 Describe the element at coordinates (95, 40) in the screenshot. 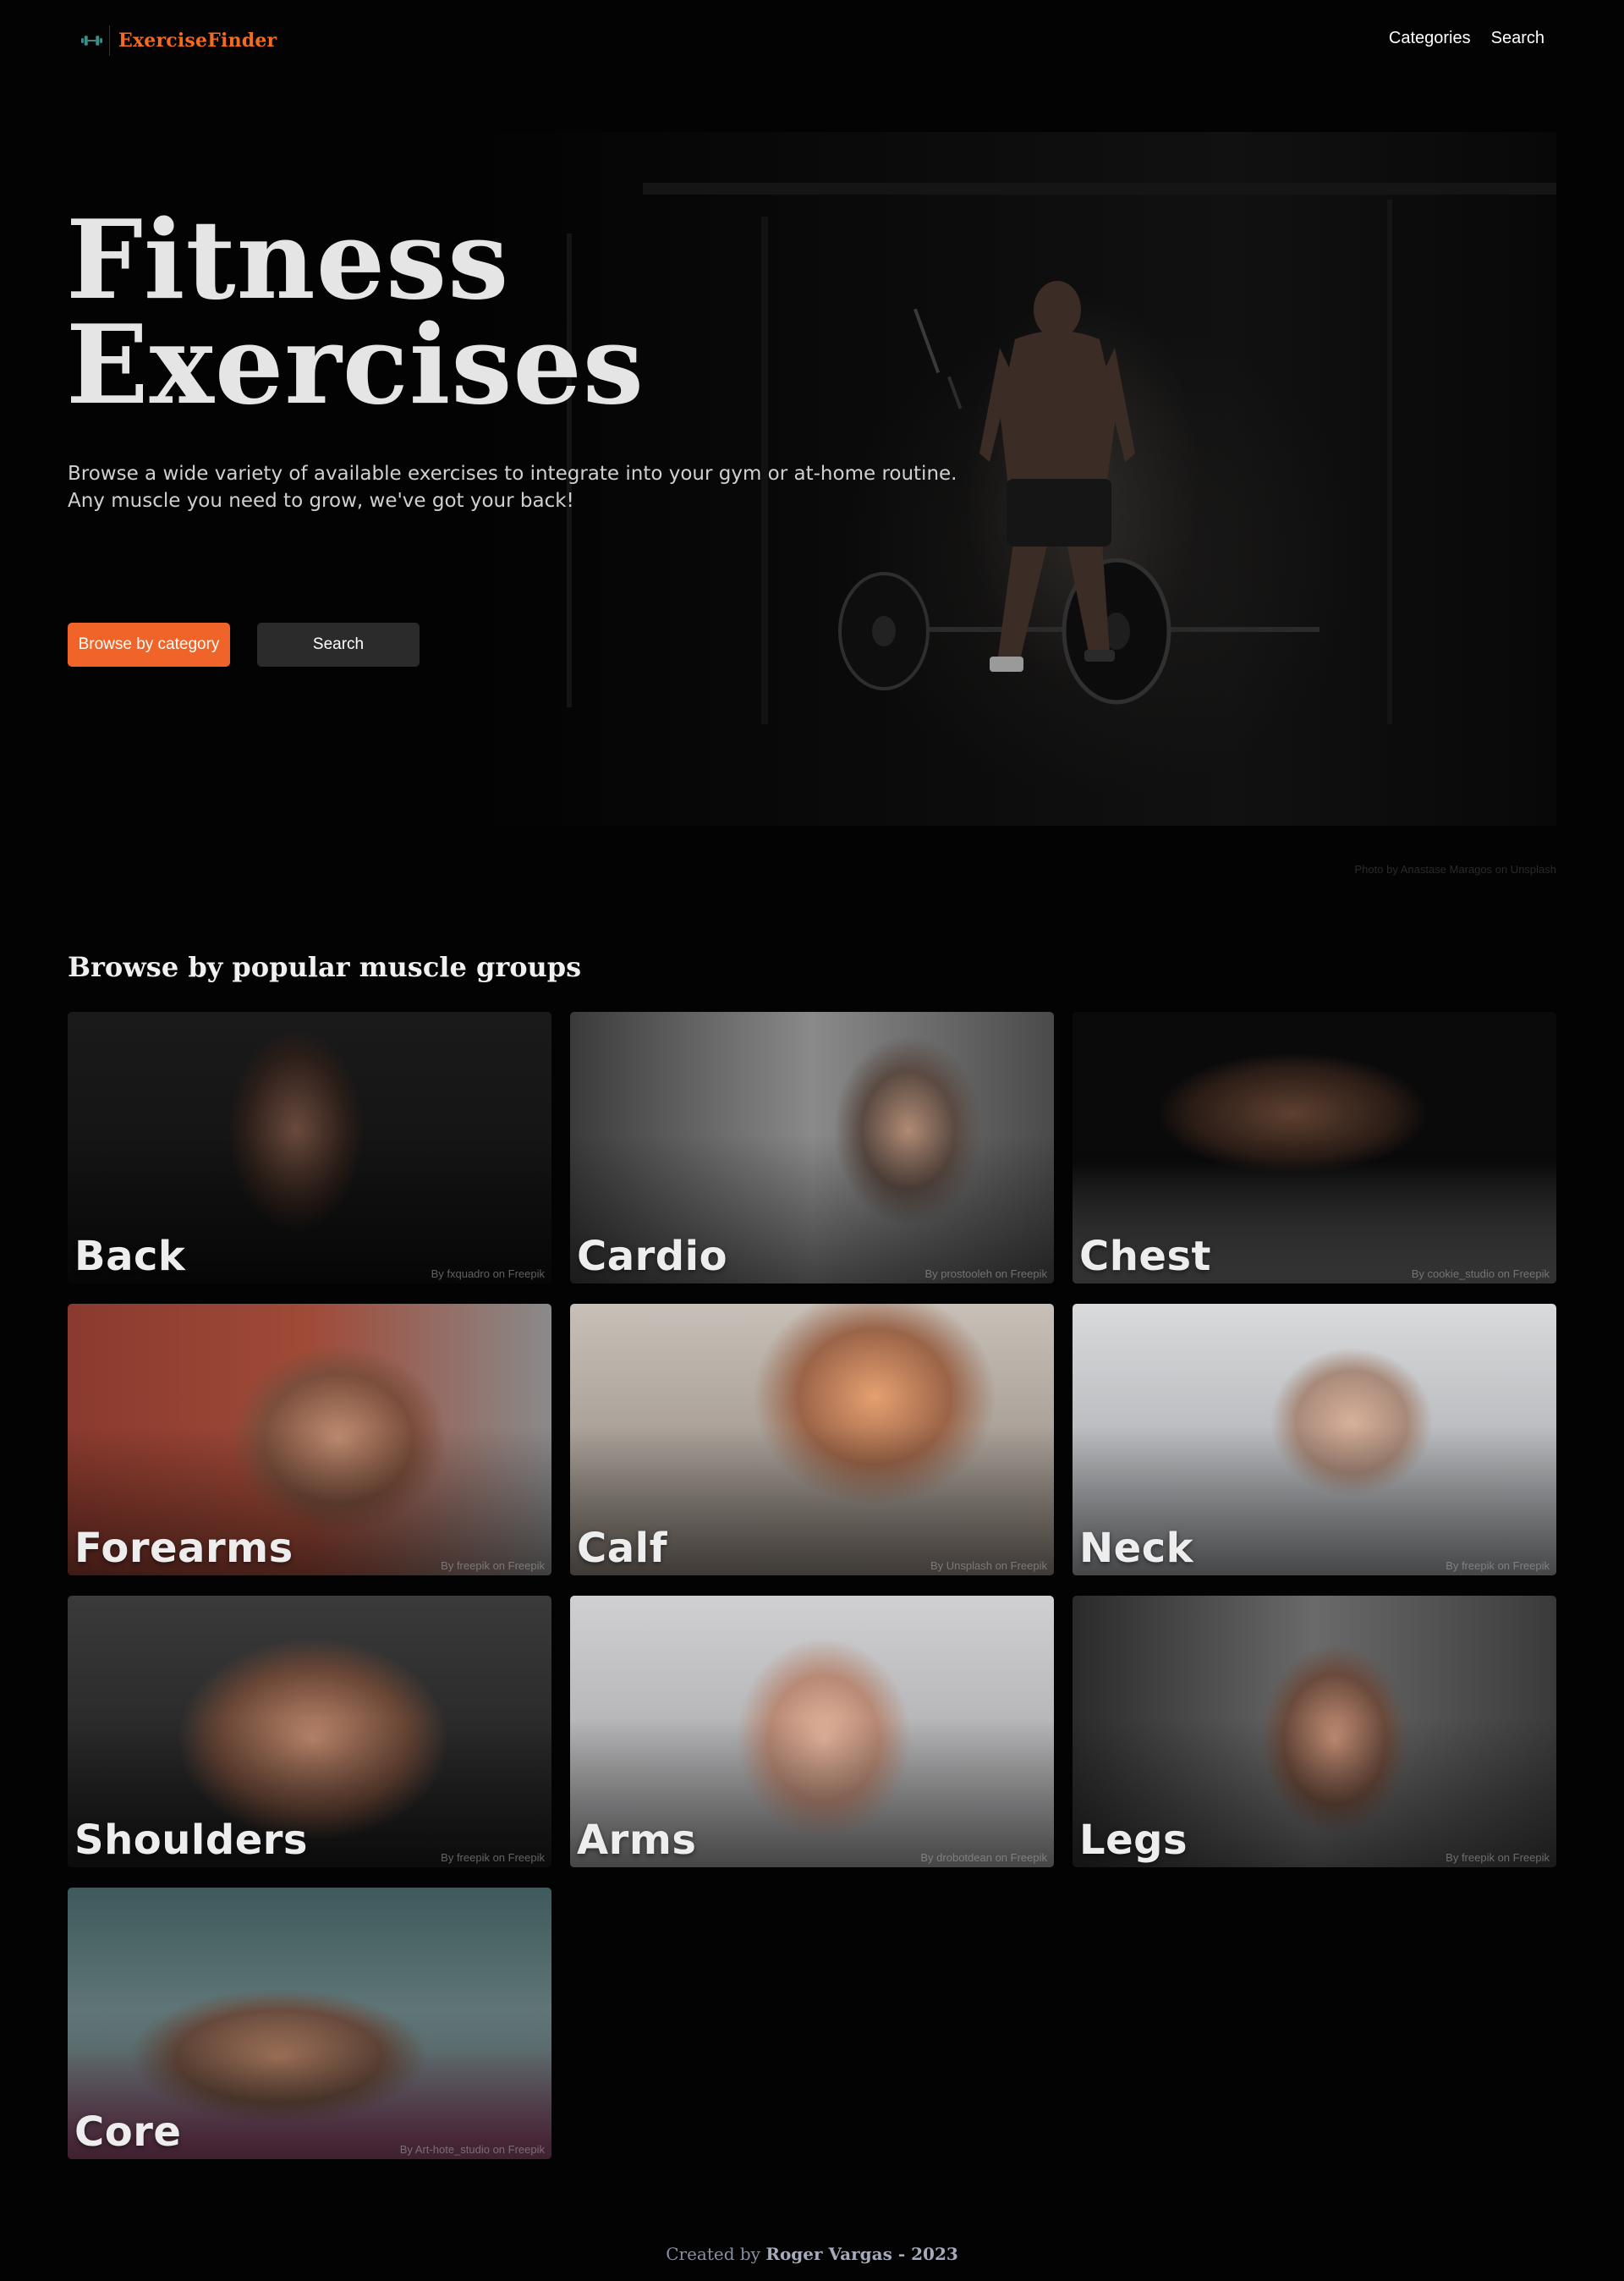

I see `dumbbell-icon` at that location.